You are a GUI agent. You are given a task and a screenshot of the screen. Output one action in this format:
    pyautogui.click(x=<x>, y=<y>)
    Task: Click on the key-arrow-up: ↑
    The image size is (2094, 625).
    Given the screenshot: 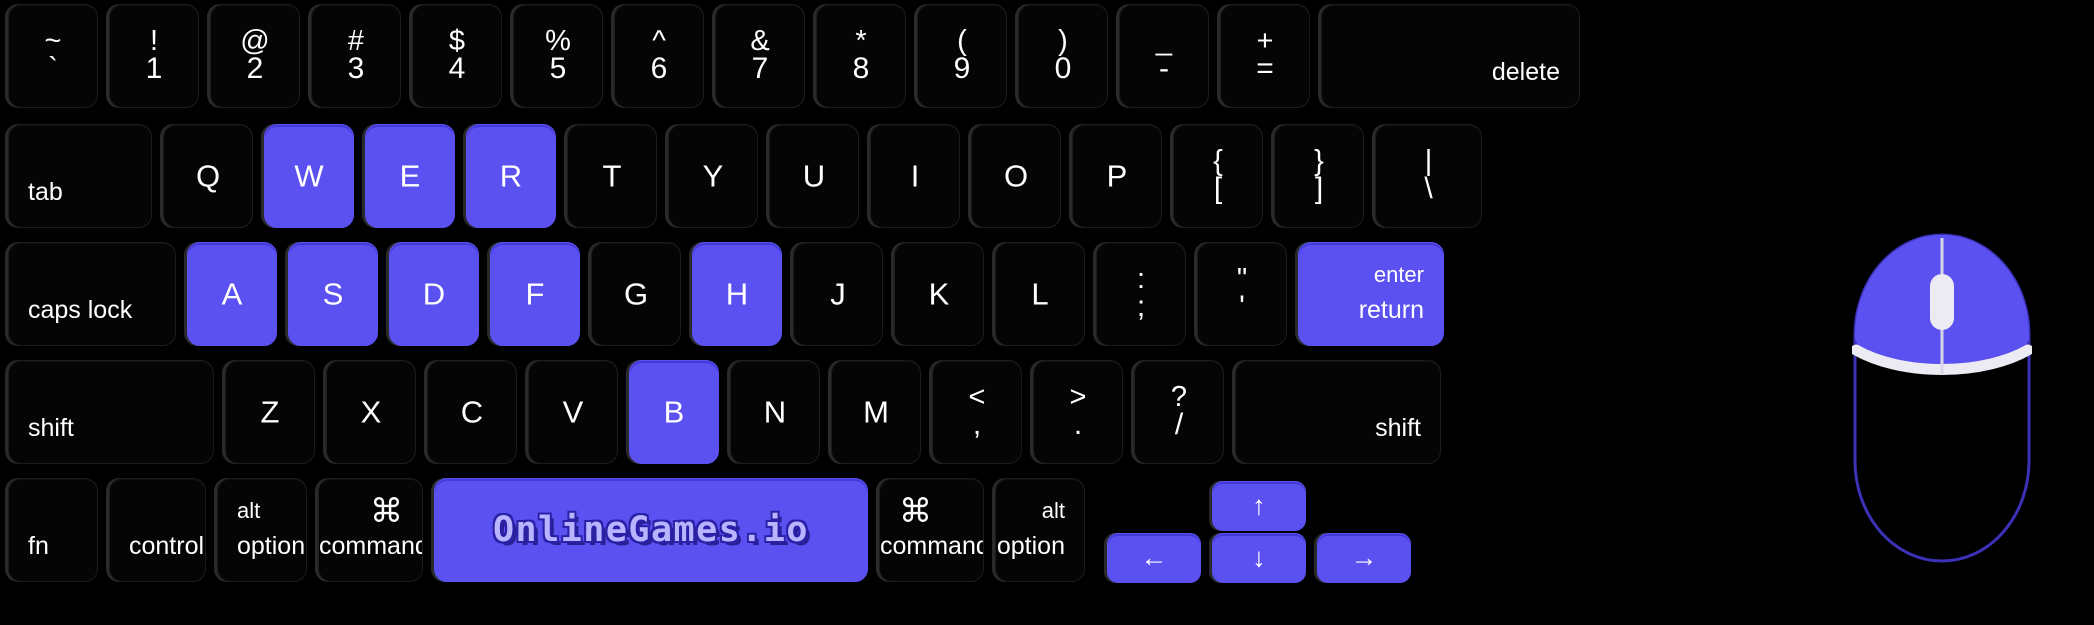 What is the action you would take?
    pyautogui.click(x=1259, y=506)
    